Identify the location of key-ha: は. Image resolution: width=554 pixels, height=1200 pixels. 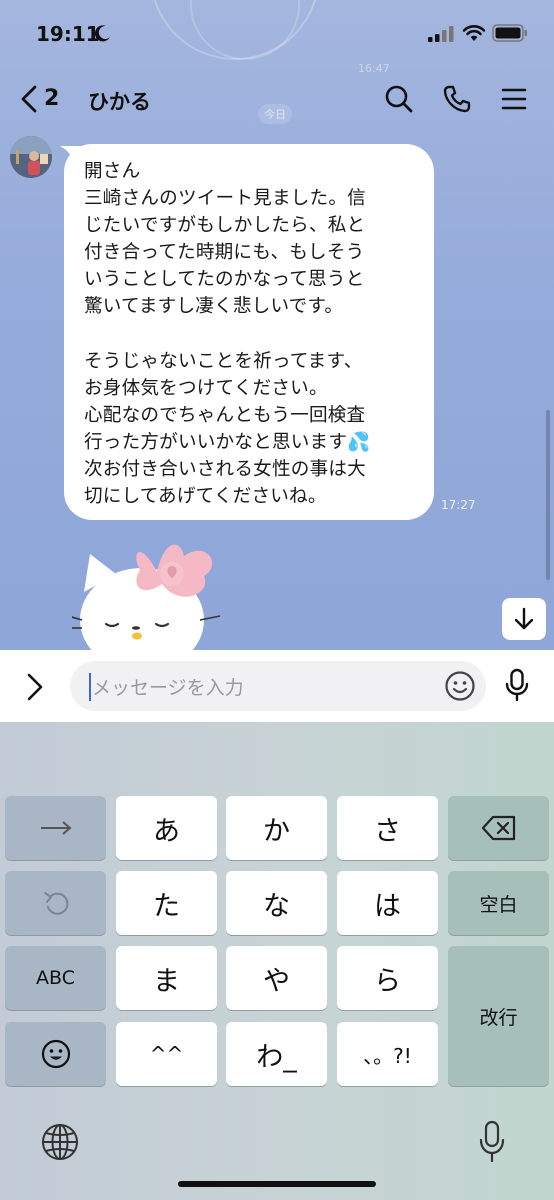
(387, 903).